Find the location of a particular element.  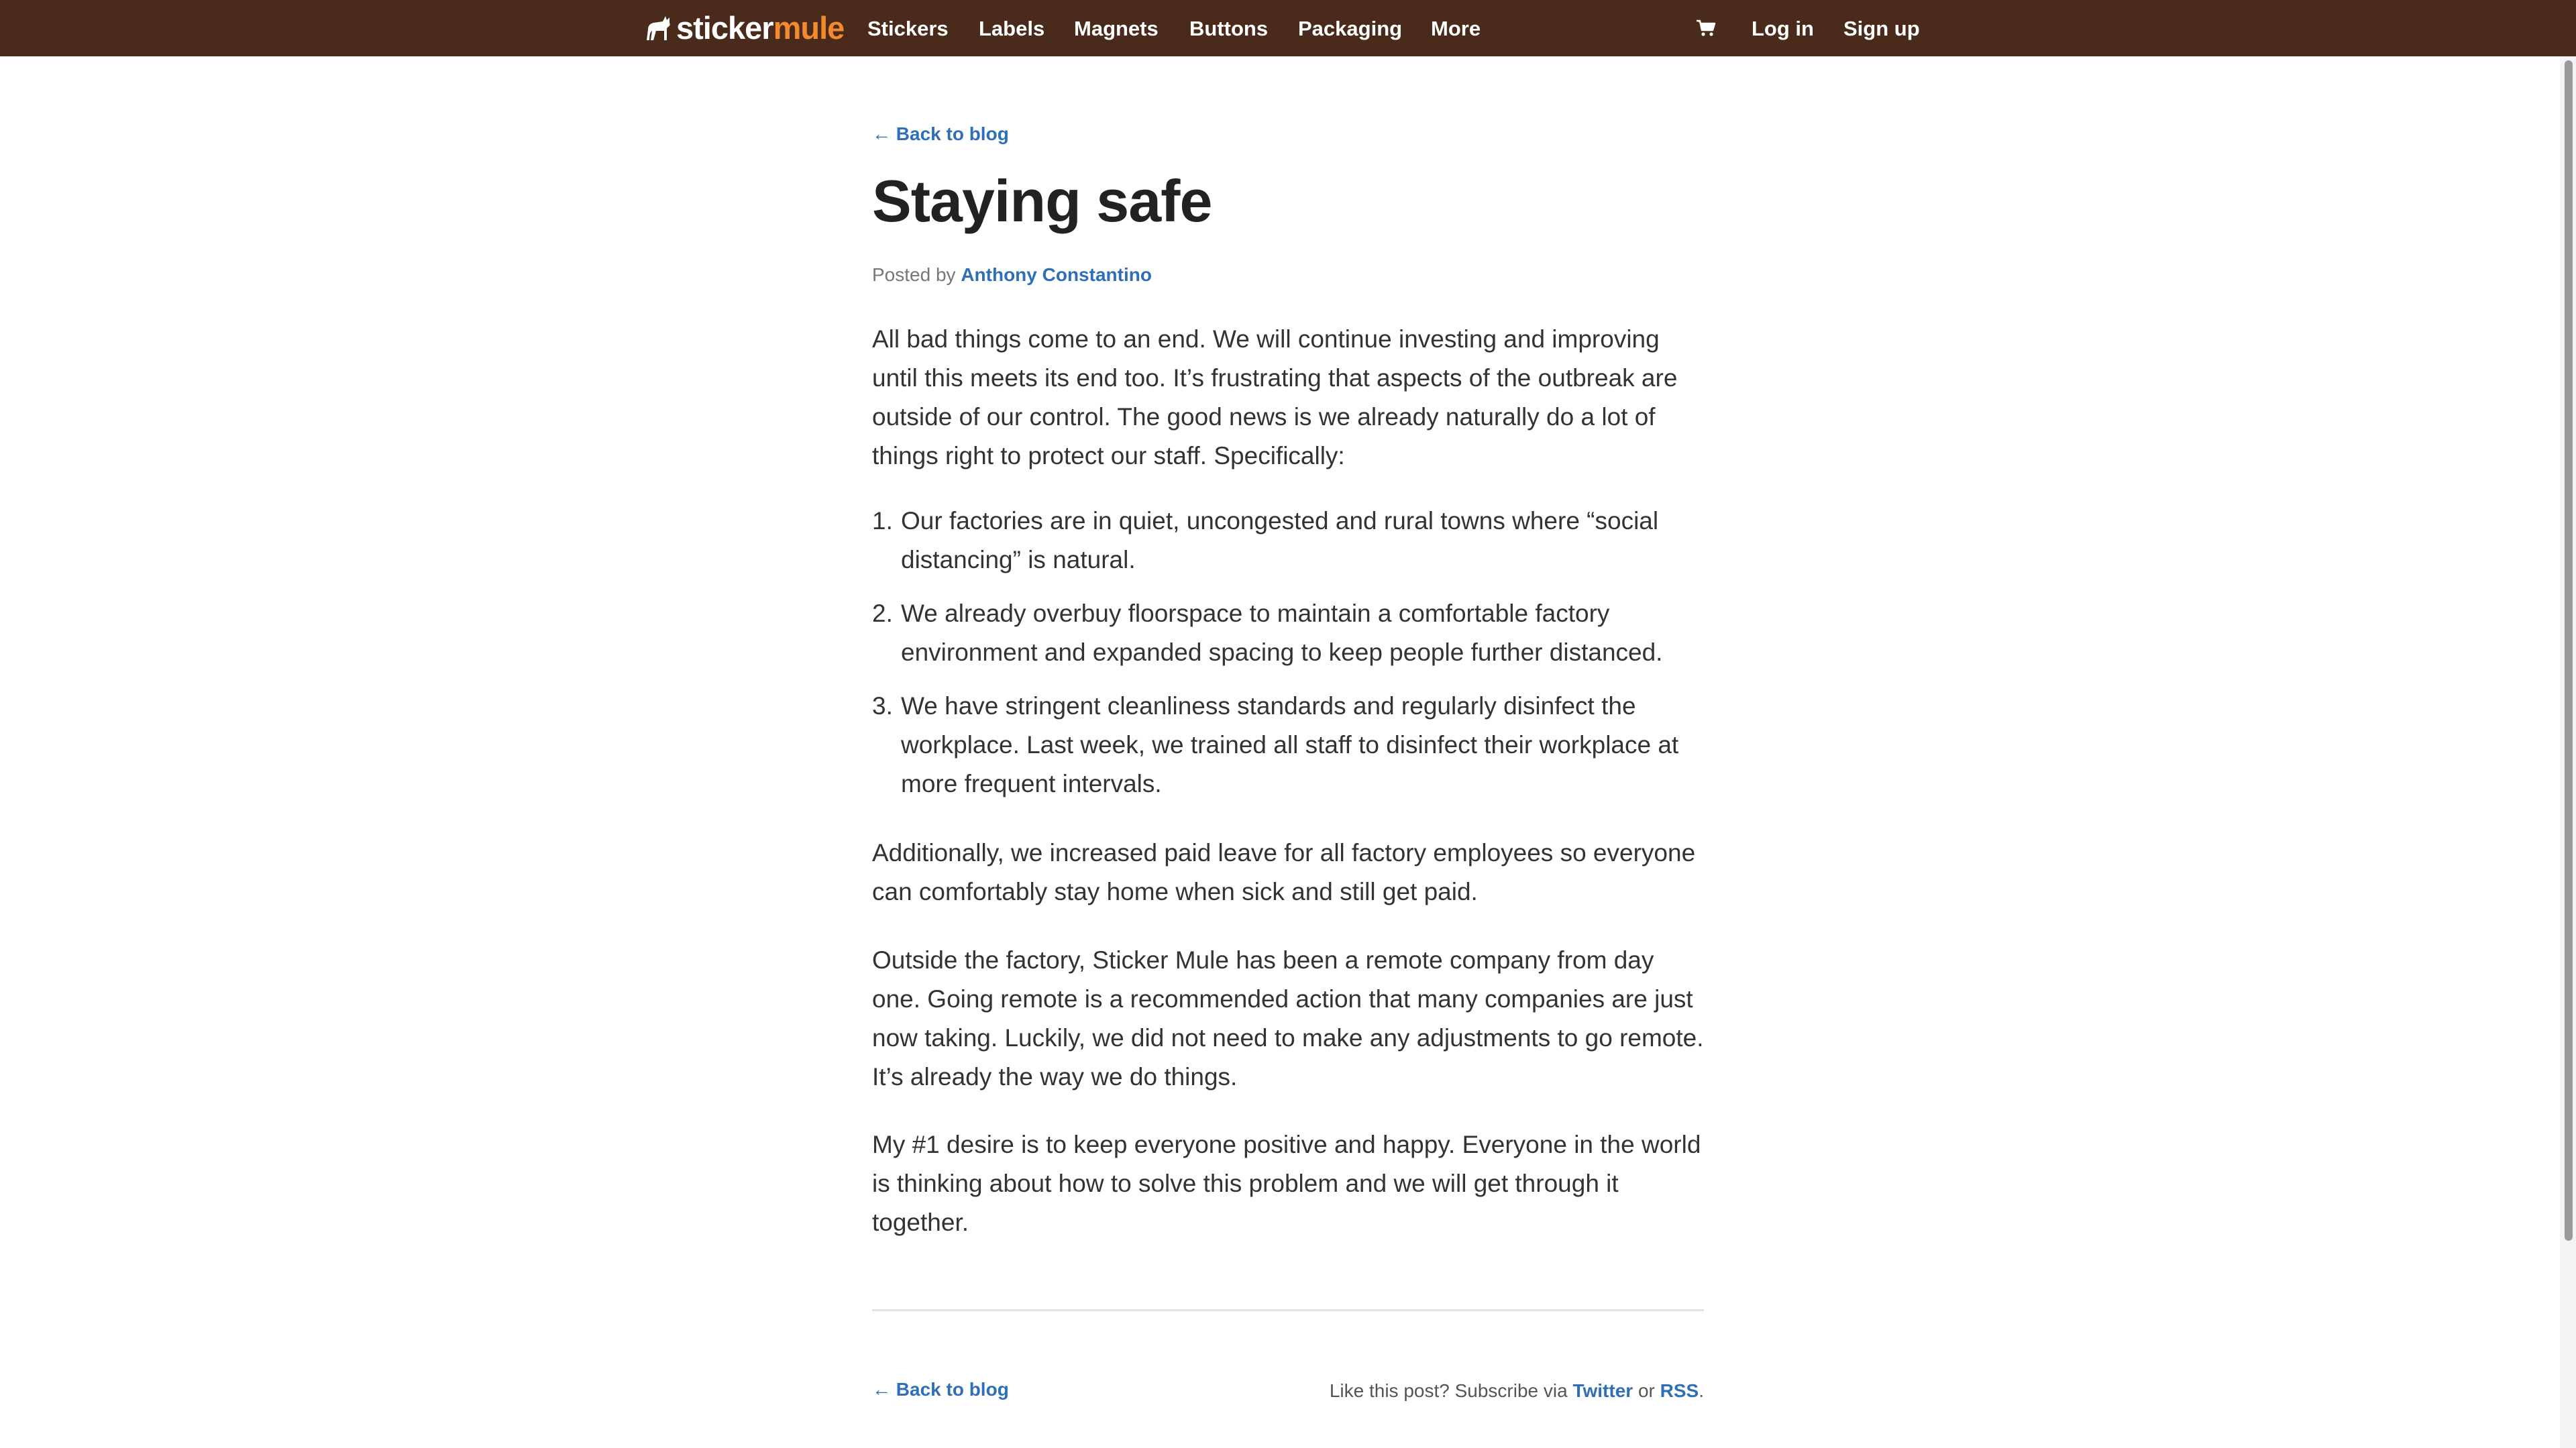

login-link: Log in is located at coordinates (1783, 28).